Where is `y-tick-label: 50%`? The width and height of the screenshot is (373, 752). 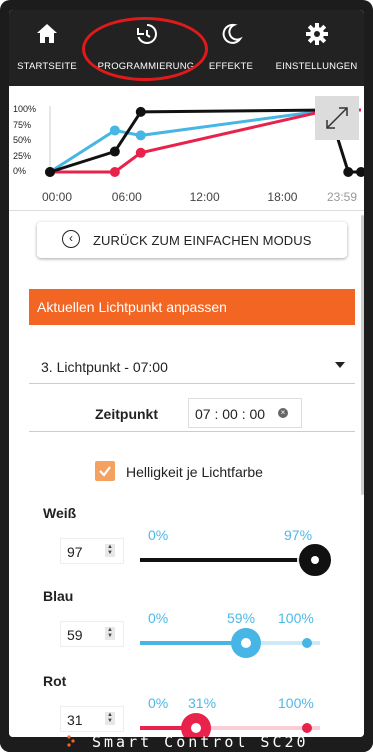
y-tick-label: 50% is located at coordinates (22, 140).